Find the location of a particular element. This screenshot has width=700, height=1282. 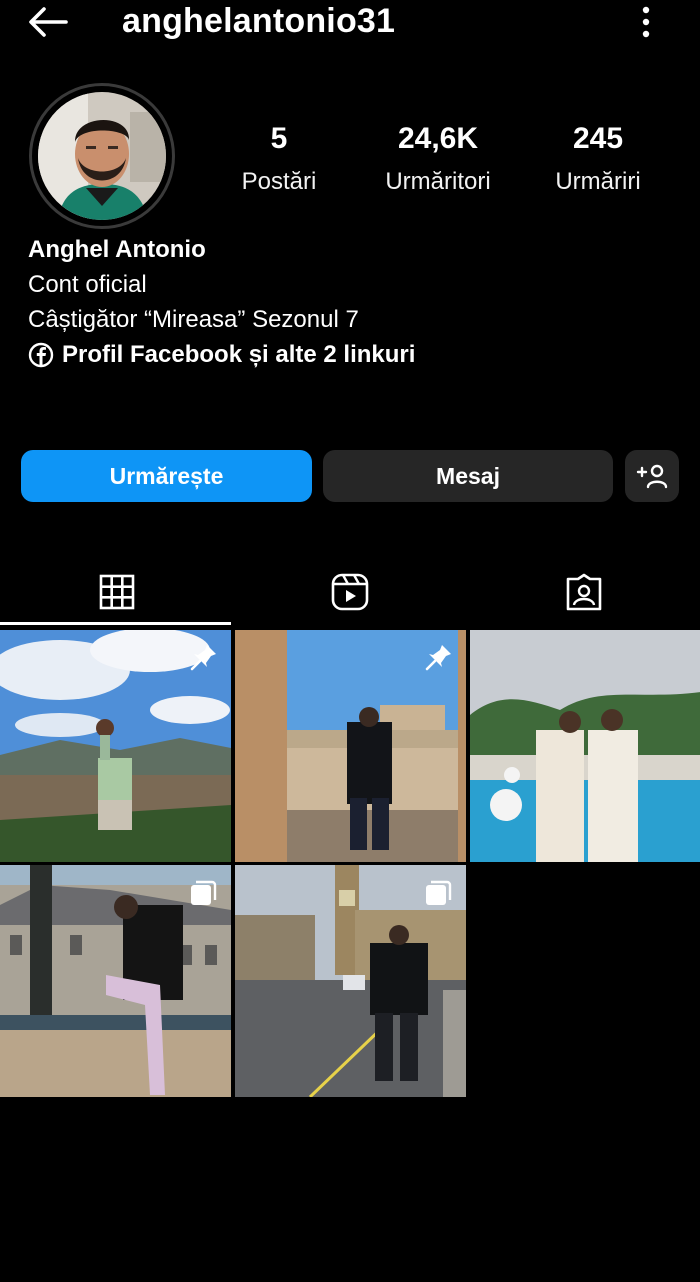

stat-posts: 5 Postări is located at coordinates (279, 159).